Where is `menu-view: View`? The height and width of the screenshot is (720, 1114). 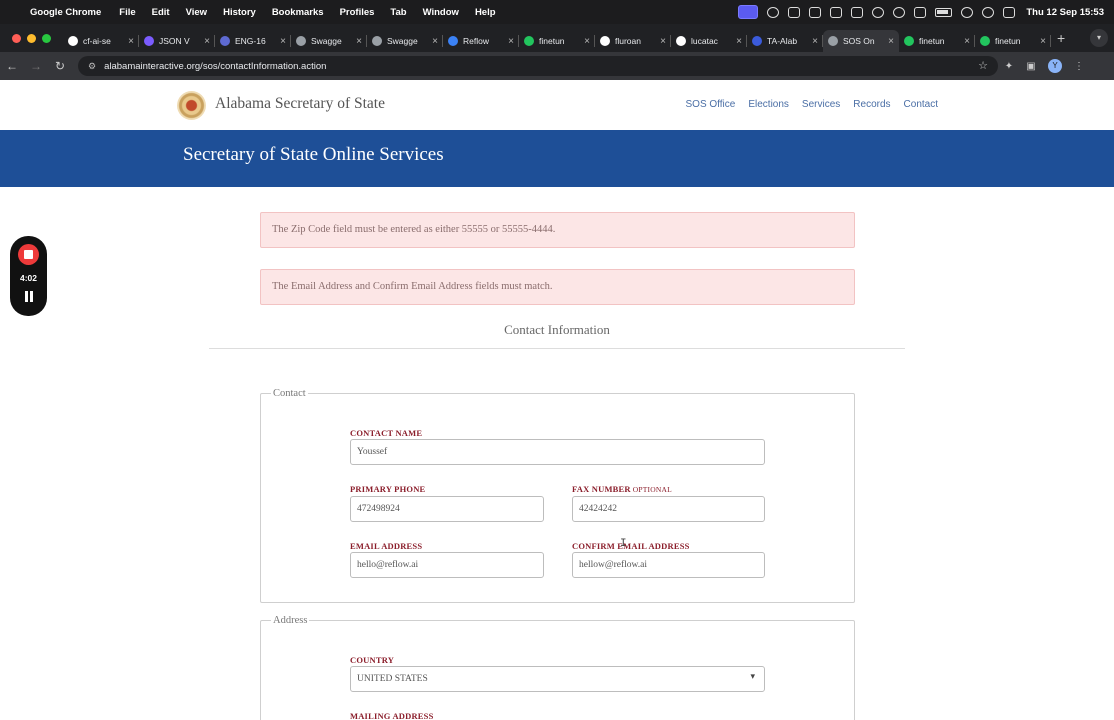 menu-view: View is located at coordinates (196, 12).